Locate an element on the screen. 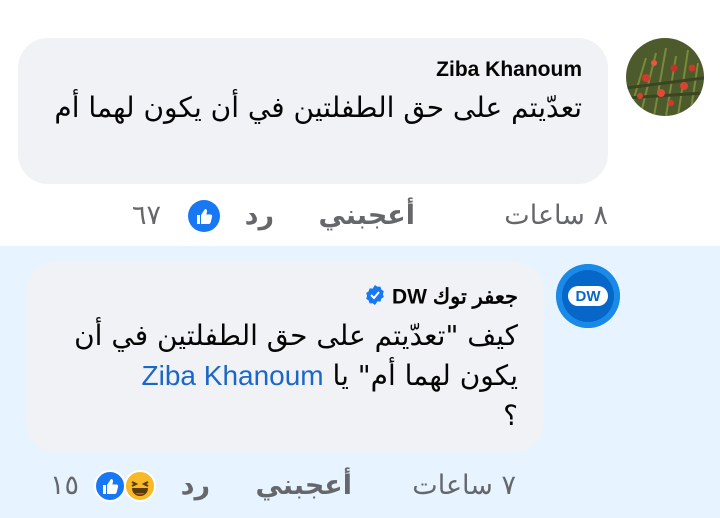 This screenshot has height=518, width=720. svg-text: DW is located at coordinates (589, 296).